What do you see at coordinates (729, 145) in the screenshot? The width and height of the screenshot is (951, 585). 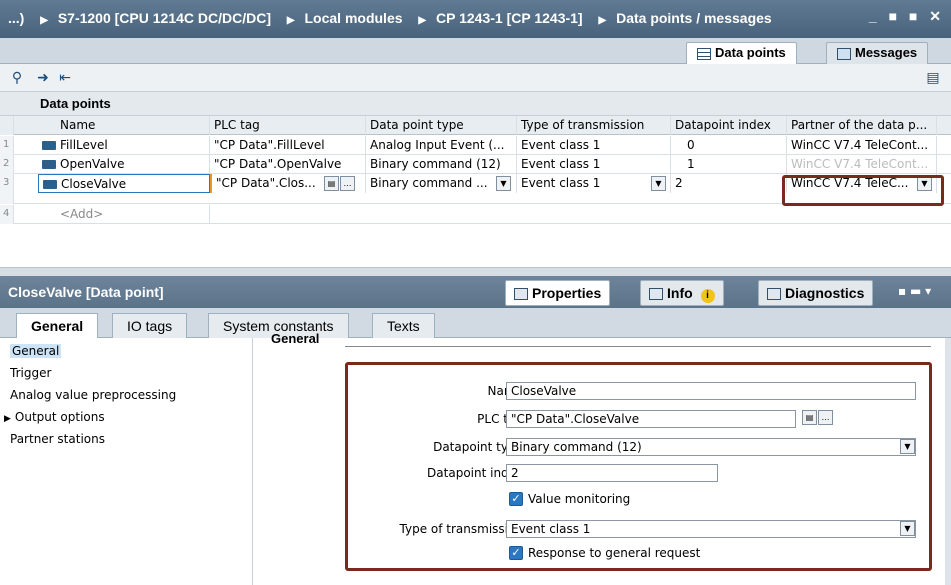 I see `index-cell: 0` at bounding box center [729, 145].